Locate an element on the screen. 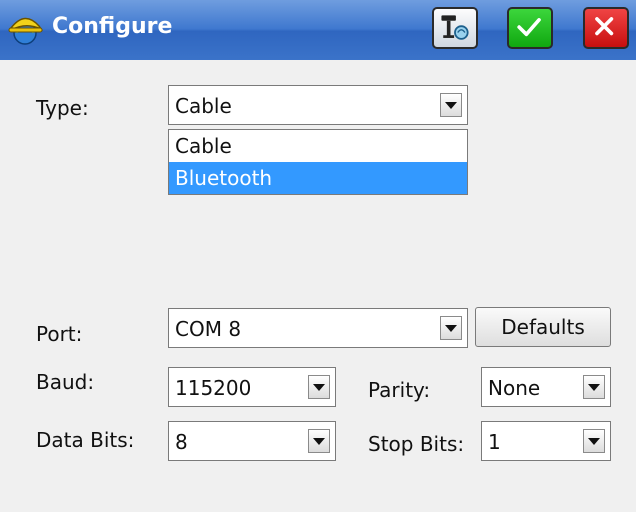  stopbits-select-value: 1 is located at coordinates (494, 442).